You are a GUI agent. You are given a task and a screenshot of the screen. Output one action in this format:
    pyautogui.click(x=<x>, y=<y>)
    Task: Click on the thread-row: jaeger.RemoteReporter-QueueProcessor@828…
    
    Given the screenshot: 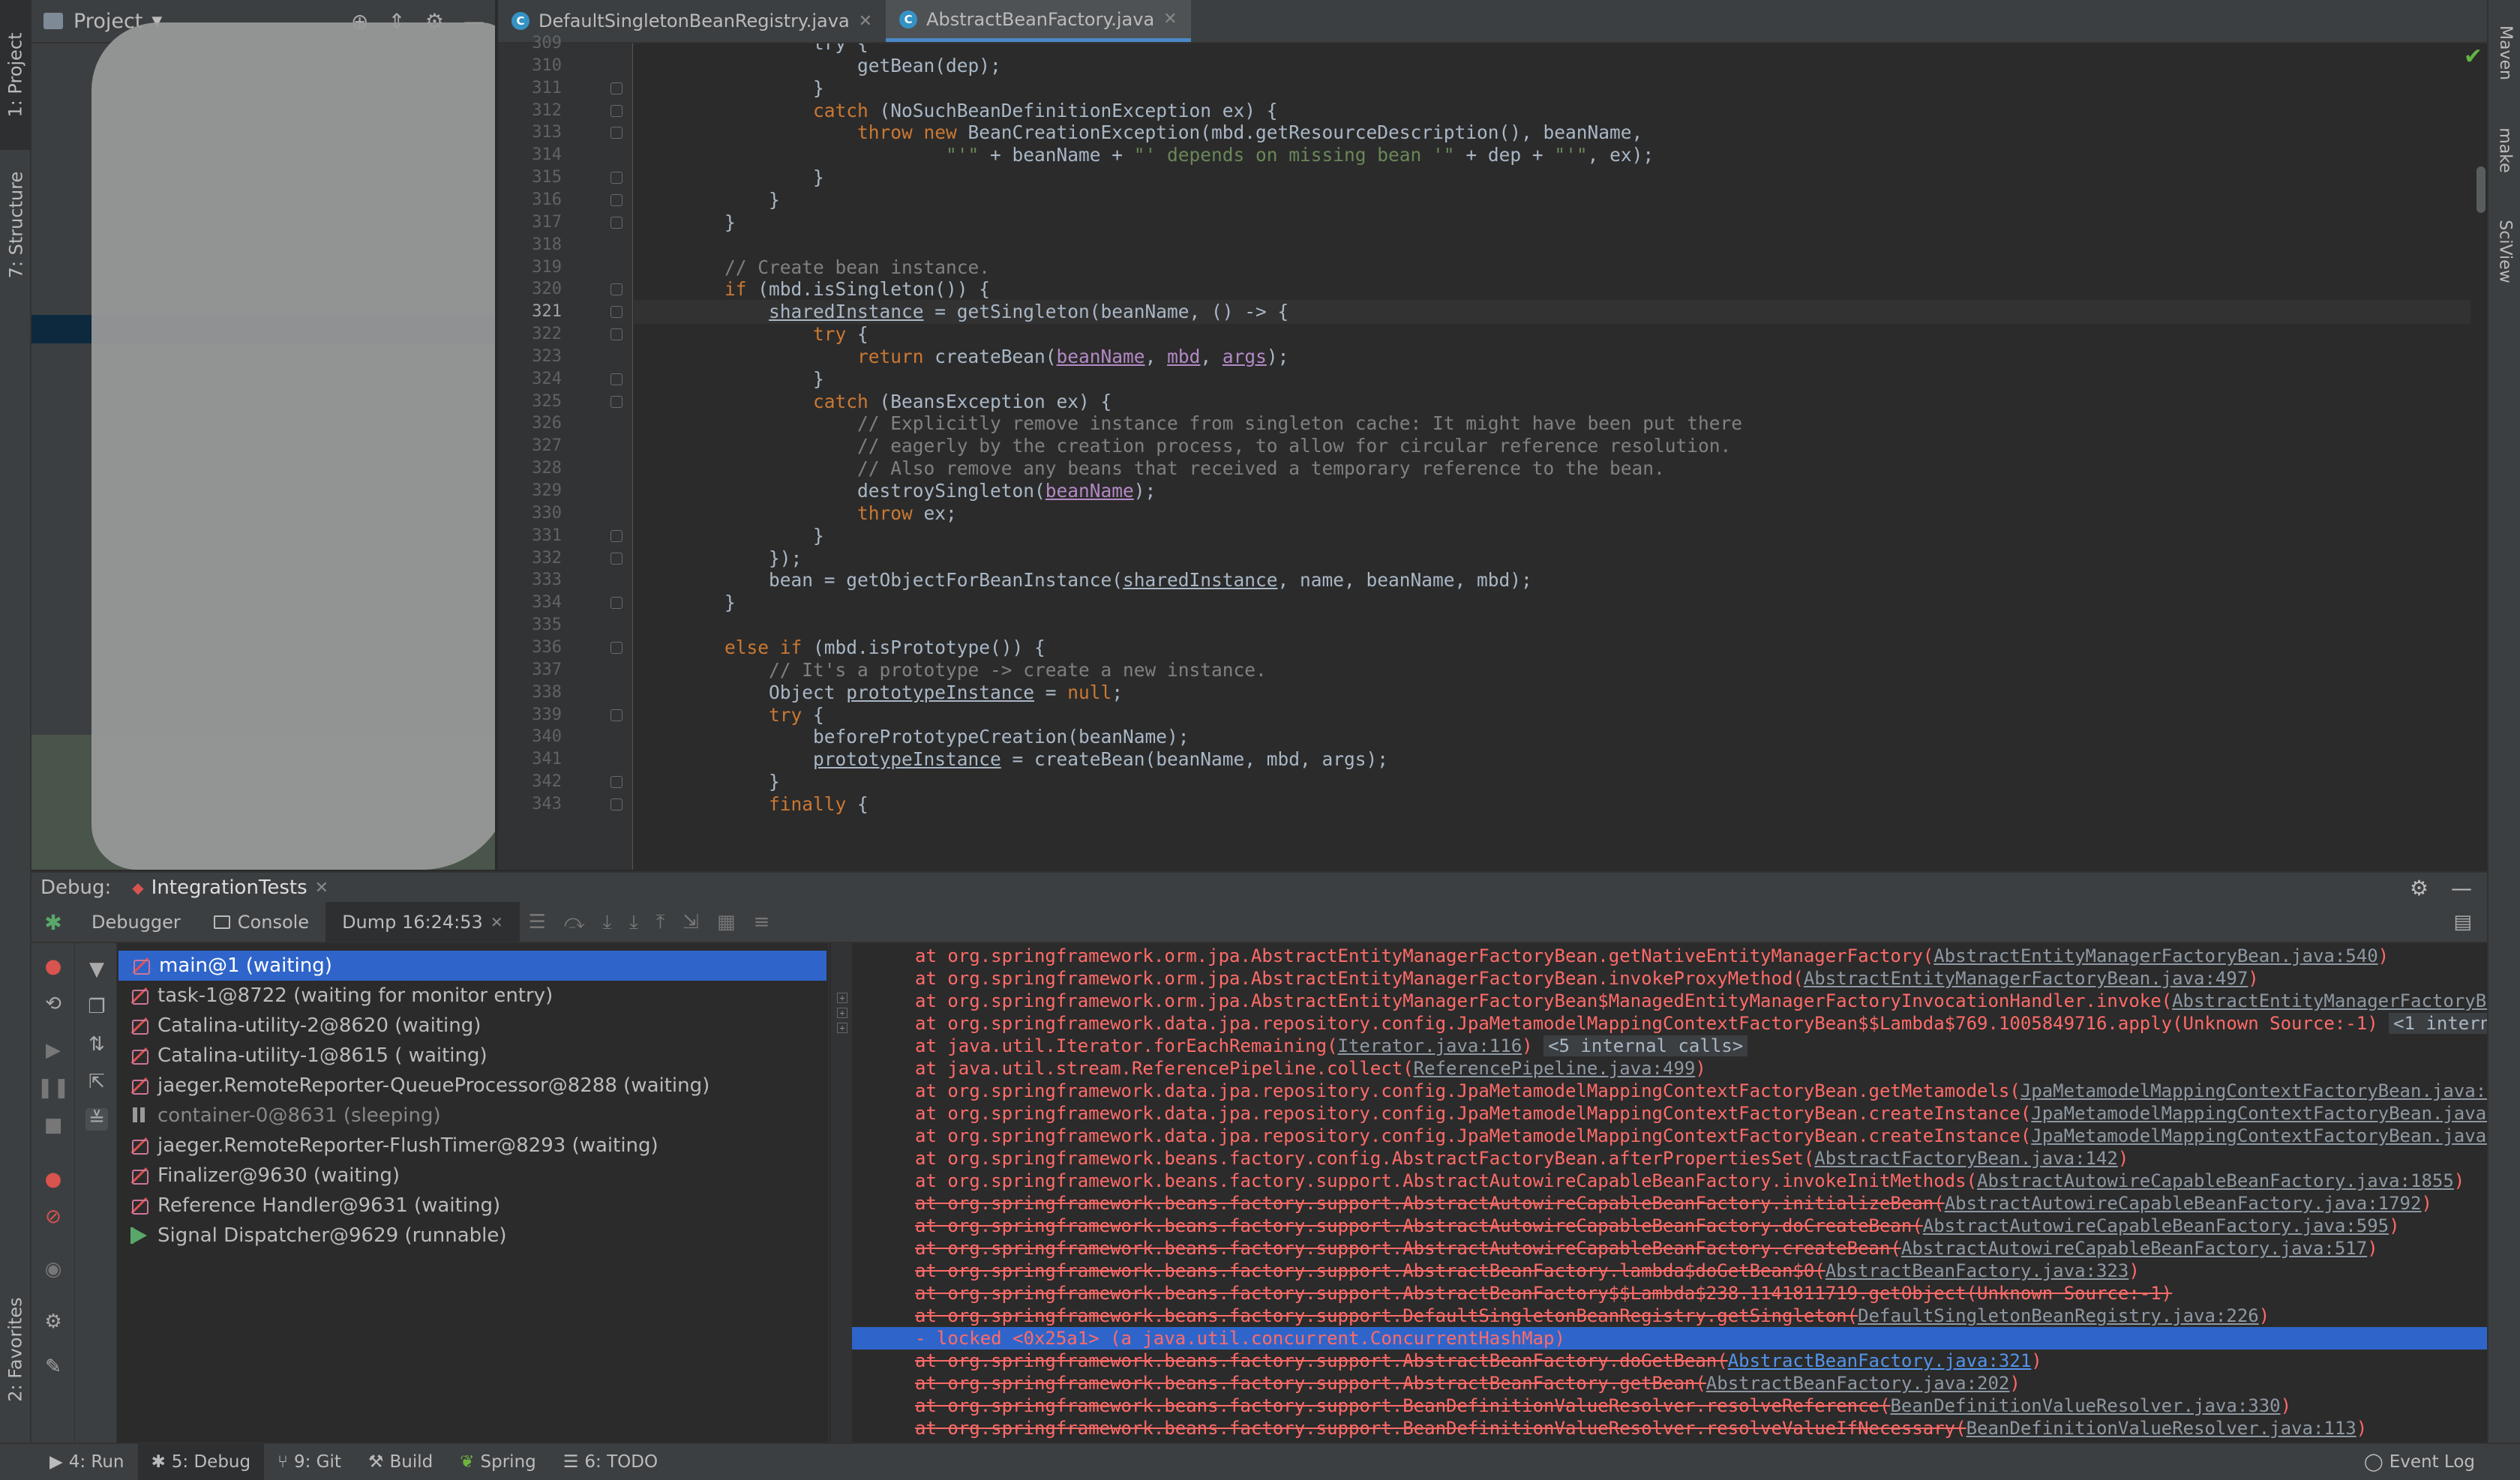 What is the action you would take?
    pyautogui.click(x=473, y=1086)
    